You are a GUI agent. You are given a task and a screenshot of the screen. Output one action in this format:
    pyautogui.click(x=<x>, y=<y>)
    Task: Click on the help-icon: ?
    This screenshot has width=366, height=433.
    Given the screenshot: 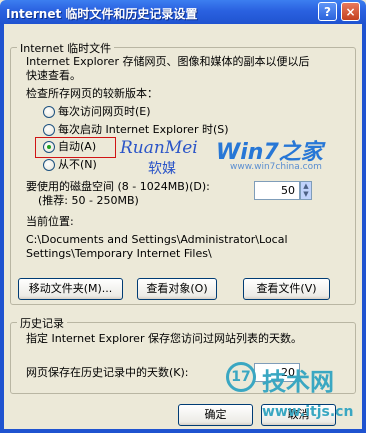 What is the action you would take?
    pyautogui.click(x=327, y=12)
    